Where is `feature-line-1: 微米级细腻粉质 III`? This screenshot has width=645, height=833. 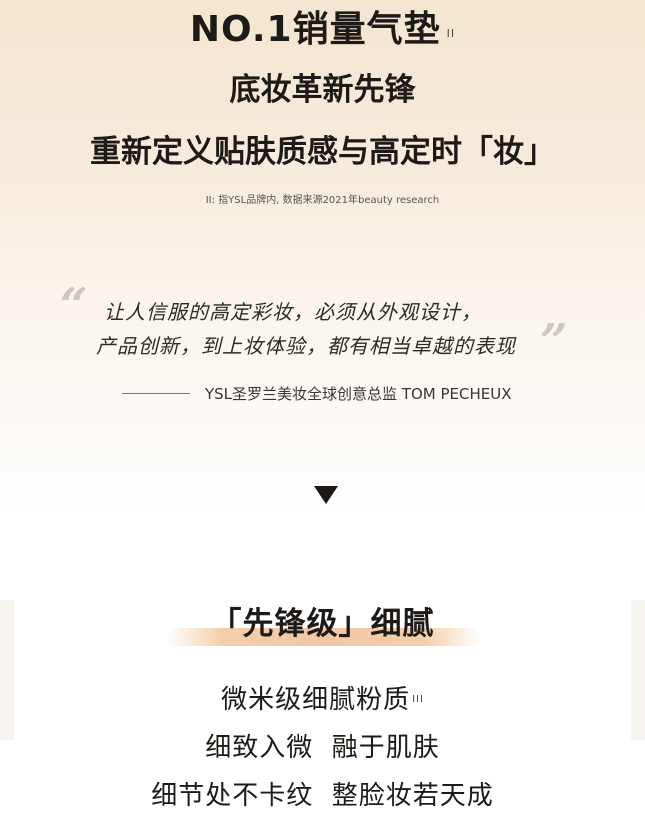 feature-line-1: 微米级细腻粉质 III is located at coordinates (322, 700).